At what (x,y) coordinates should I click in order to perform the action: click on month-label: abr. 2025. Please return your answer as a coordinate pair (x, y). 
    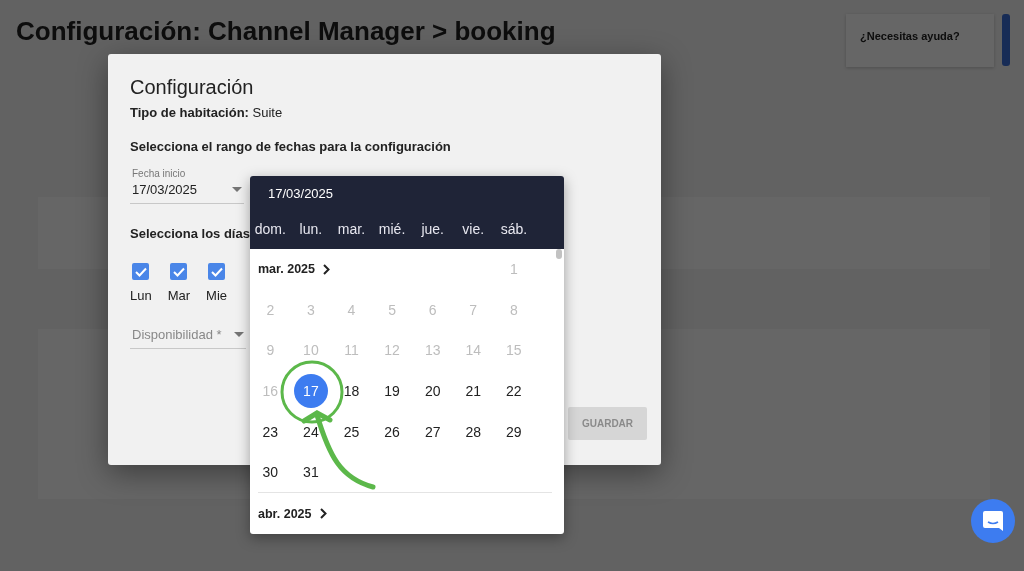
    Looking at the image, I should click on (292, 513).